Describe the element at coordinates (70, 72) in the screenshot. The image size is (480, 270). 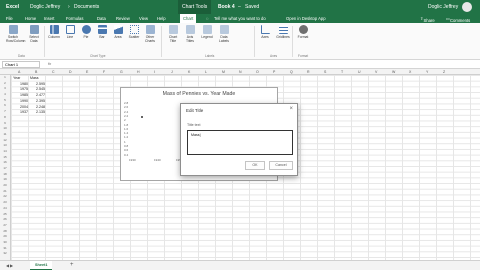
I see `column-header: D` at that location.